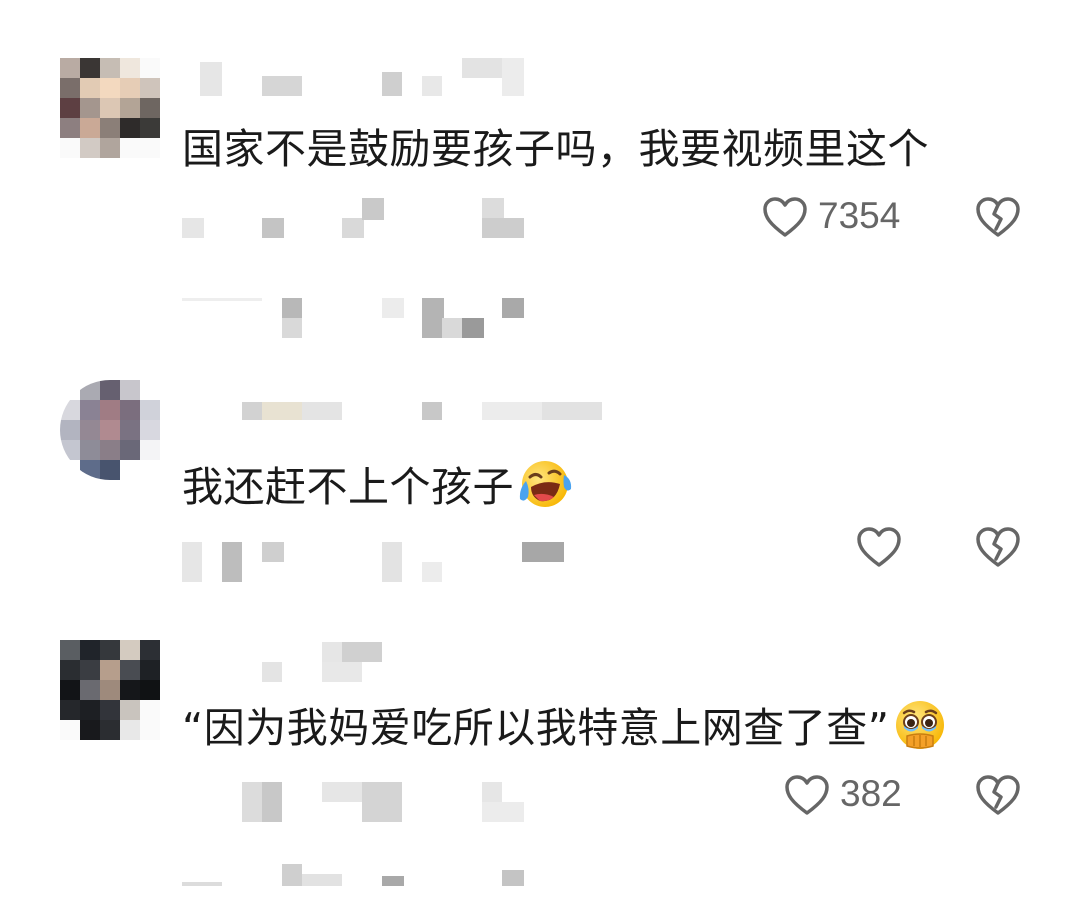 The image size is (1080, 906). What do you see at coordinates (920, 725) in the screenshot?
I see `face-holding-back-tears-icon` at bounding box center [920, 725].